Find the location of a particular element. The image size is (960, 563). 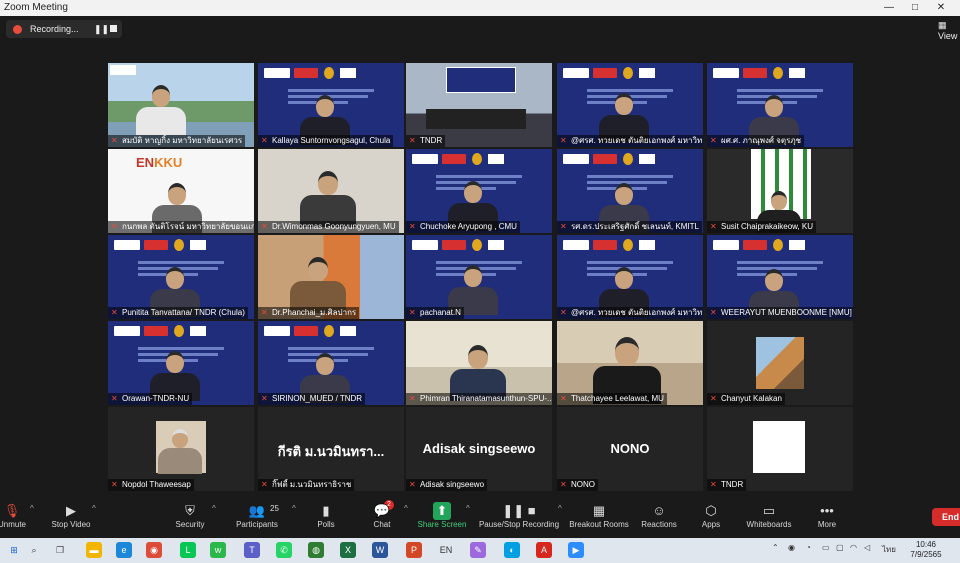

system-clock: 10:46 7/9/2565 is located at coordinates (926, 550).